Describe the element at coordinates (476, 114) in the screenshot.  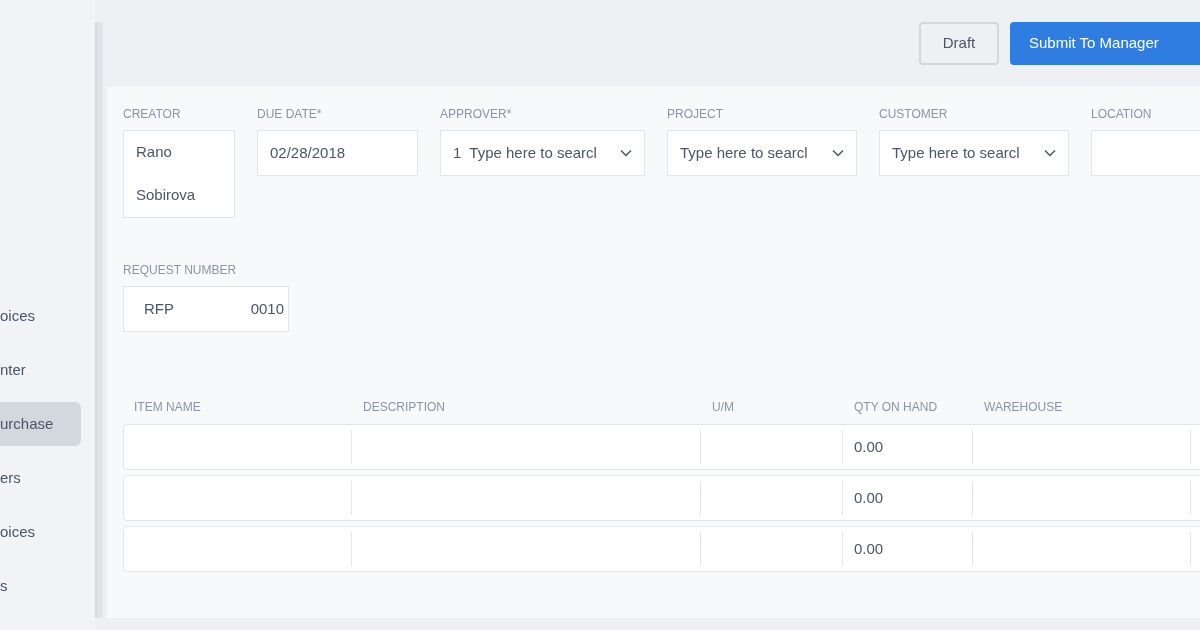
I see `field-label: APPROVER*` at that location.